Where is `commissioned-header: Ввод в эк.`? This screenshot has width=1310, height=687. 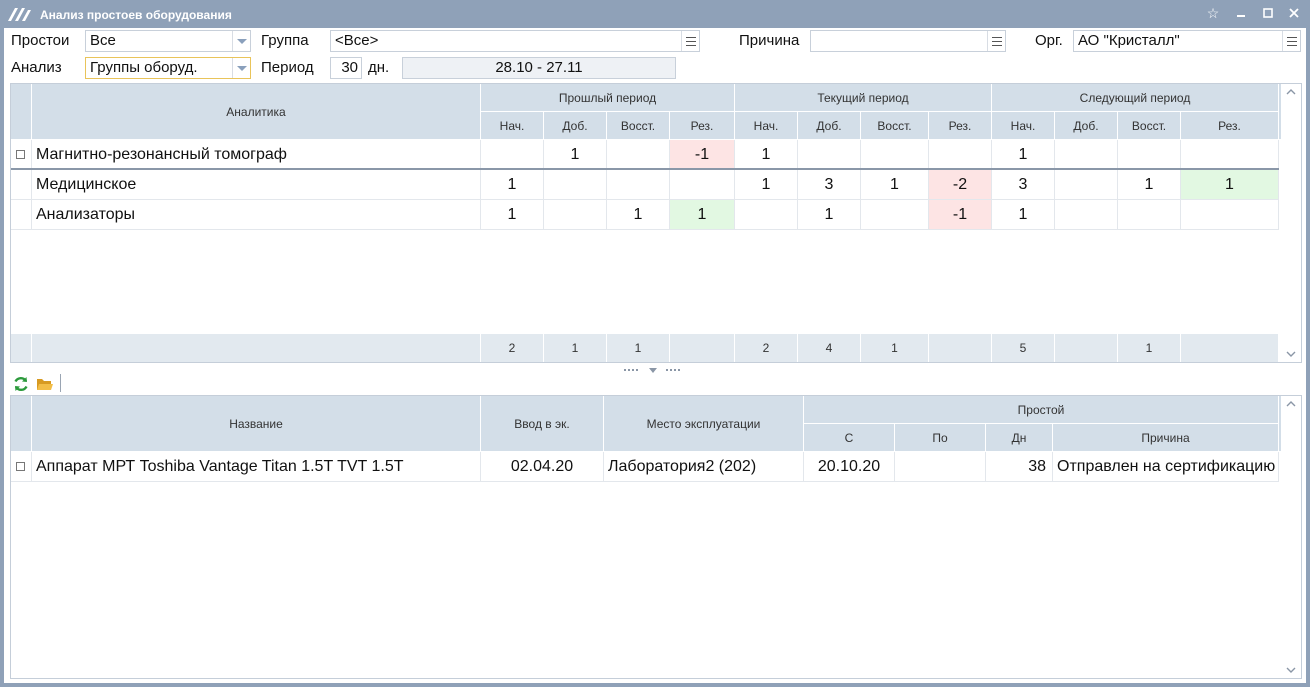
commissioned-header: Ввод в эк. is located at coordinates (542, 424).